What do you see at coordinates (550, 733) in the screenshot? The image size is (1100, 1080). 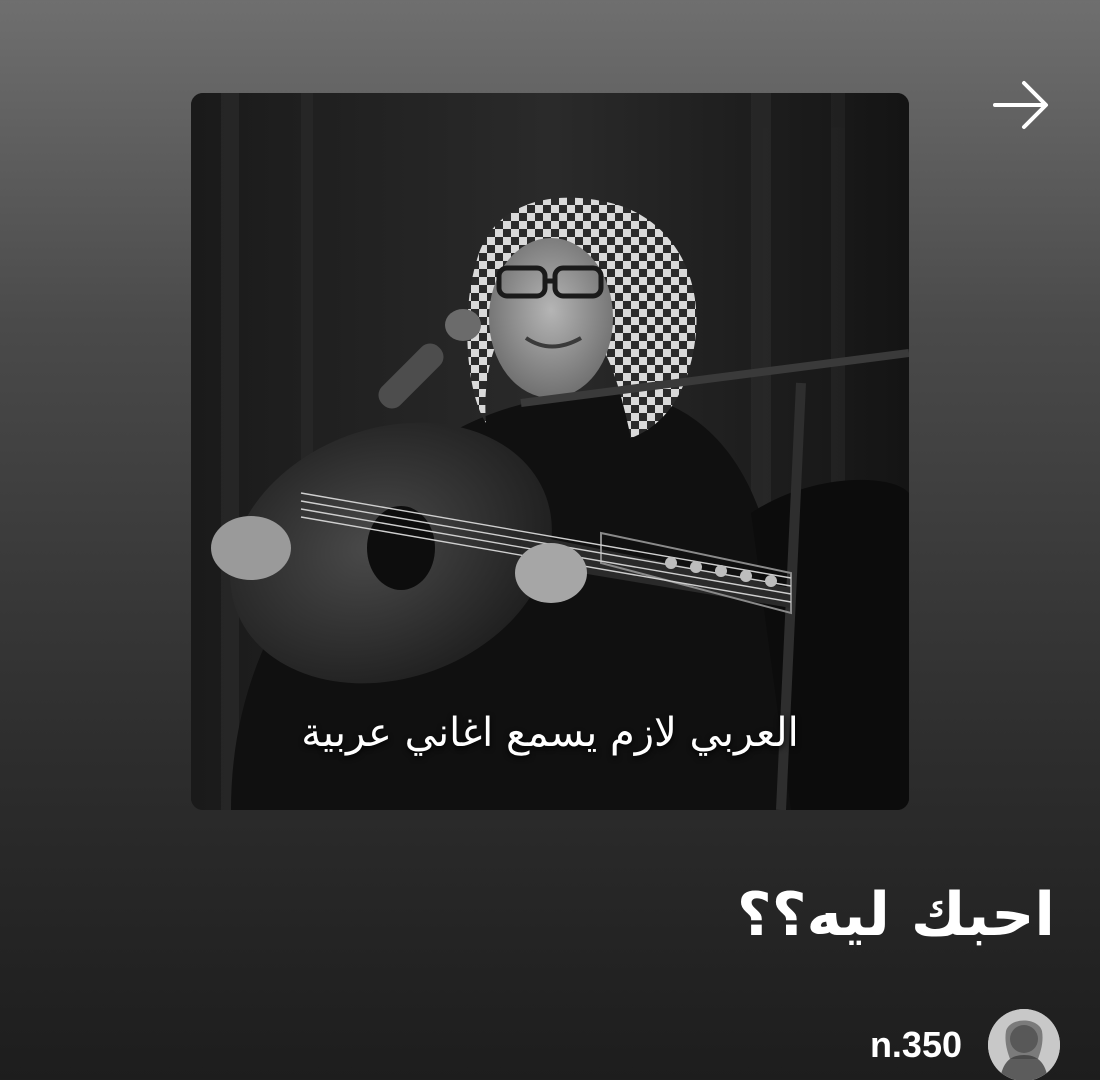 I see `cover-caption: العربي لازم يسمع اغاني عربية` at bounding box center [550, 733].